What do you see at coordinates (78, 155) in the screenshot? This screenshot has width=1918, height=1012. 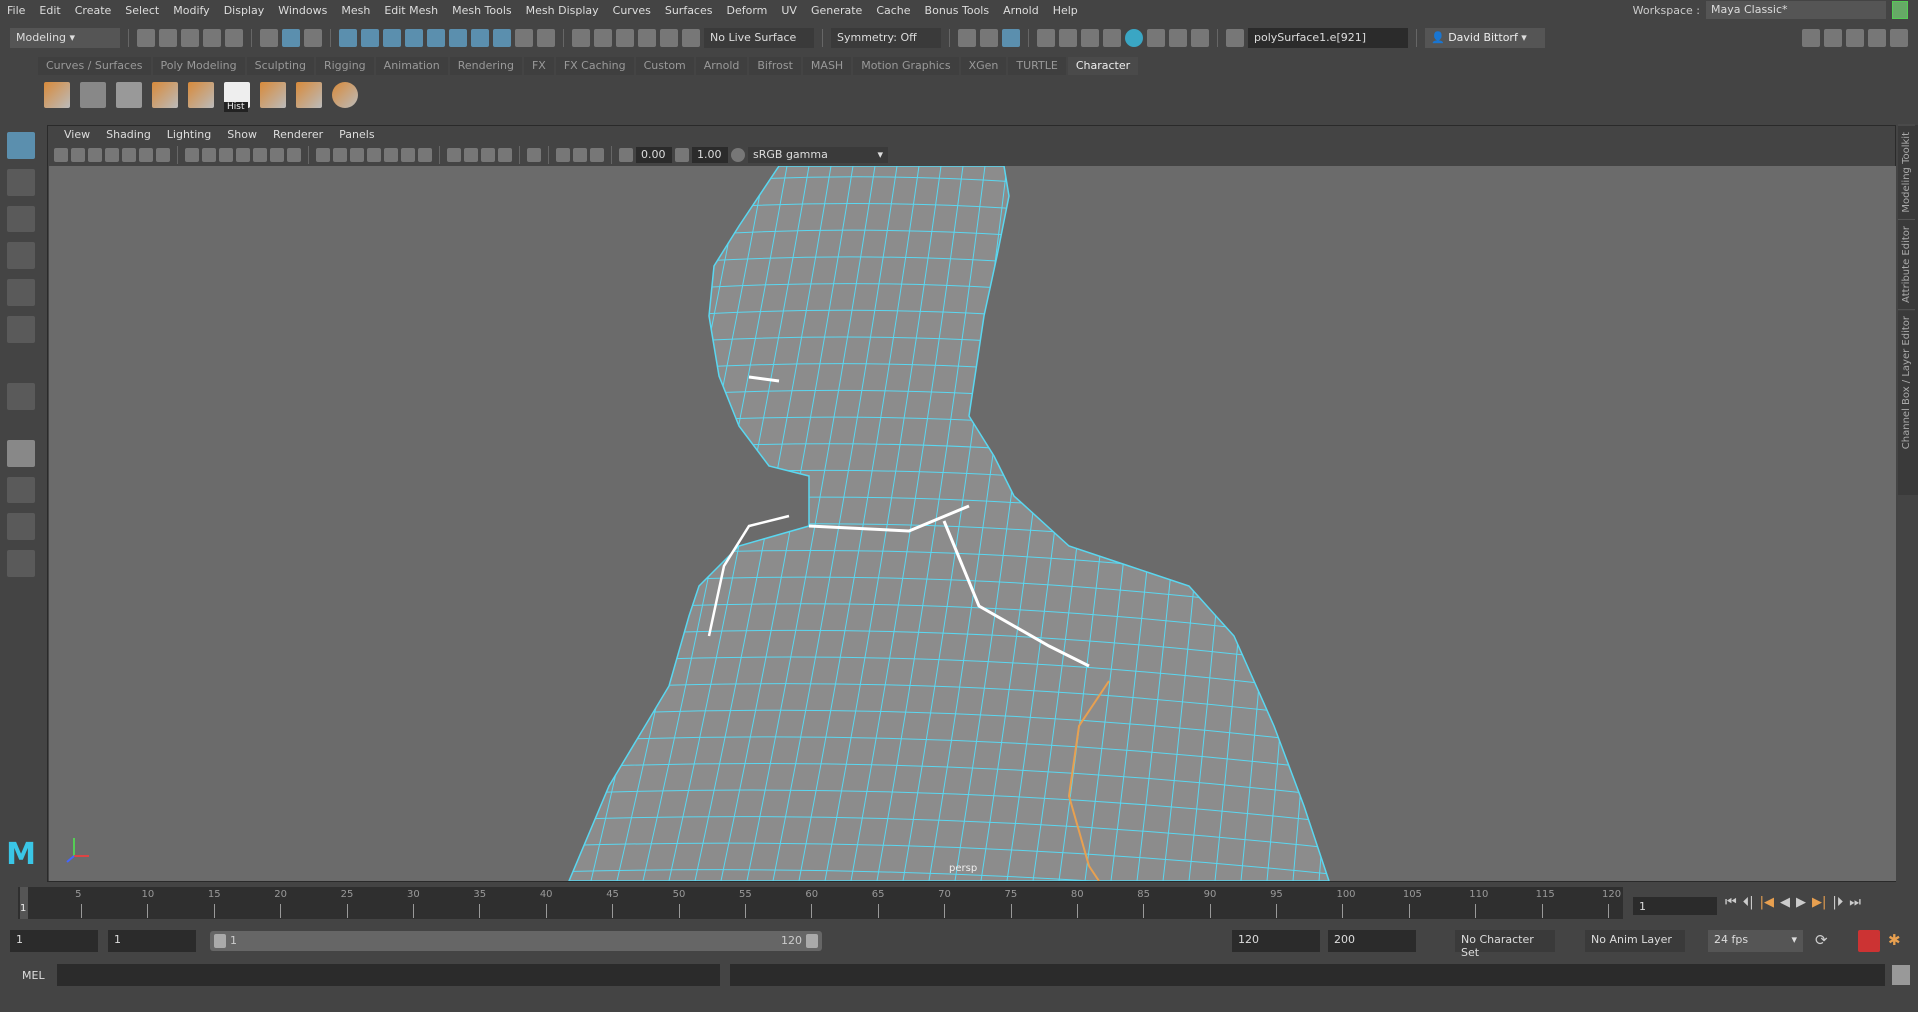 I see `camera-lock-icon` at bounding box center [78, 155].